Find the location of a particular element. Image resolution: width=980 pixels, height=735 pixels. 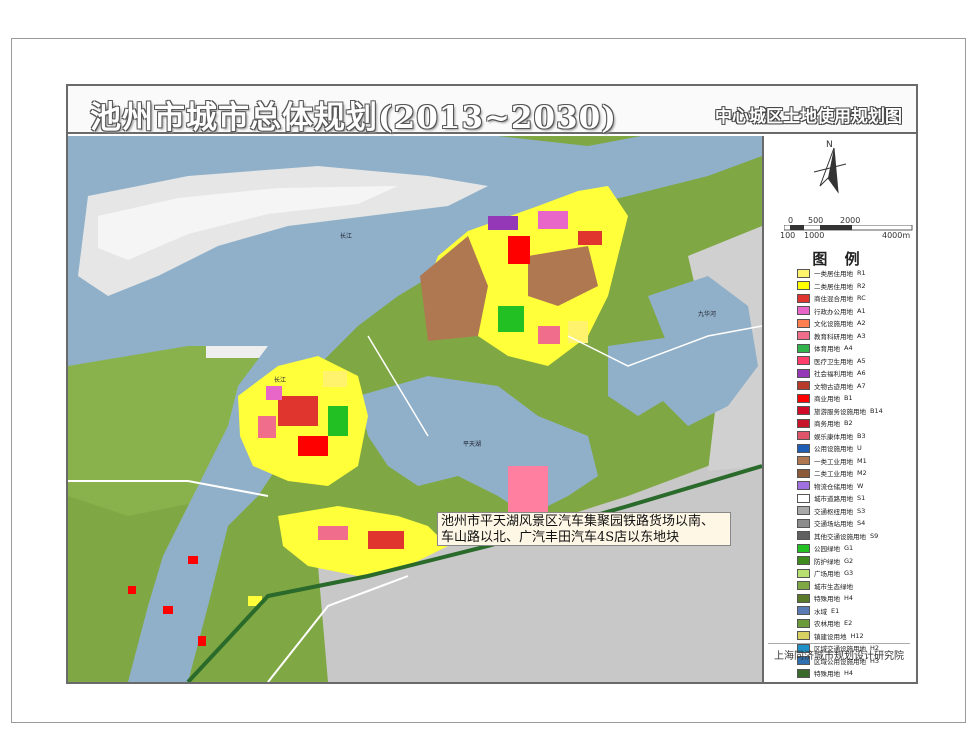

scale-tick-label: 0 is located at coordinates (791, 220).